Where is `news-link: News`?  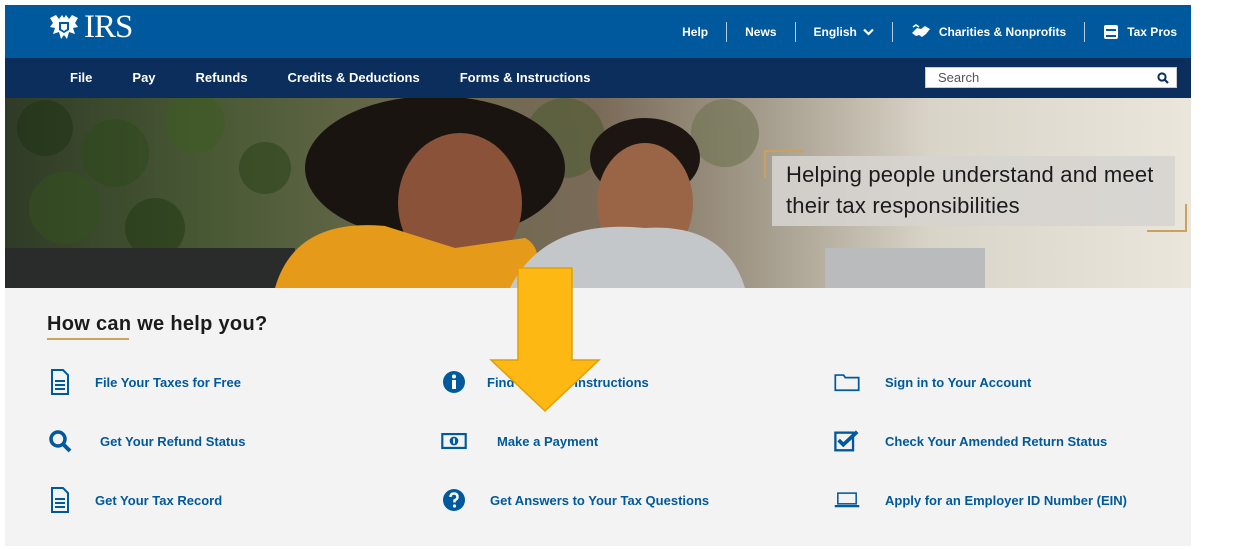 news-link: News is located at coordinates (760, 32).